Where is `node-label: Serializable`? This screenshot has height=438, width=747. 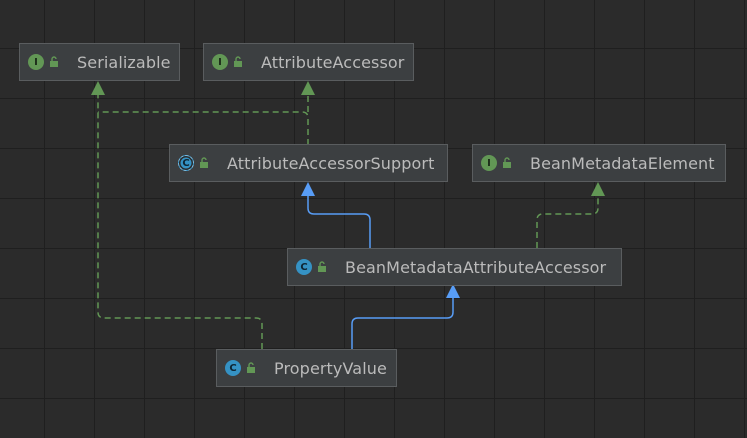
node-label: Serializable is located at coordinates (124, 62).